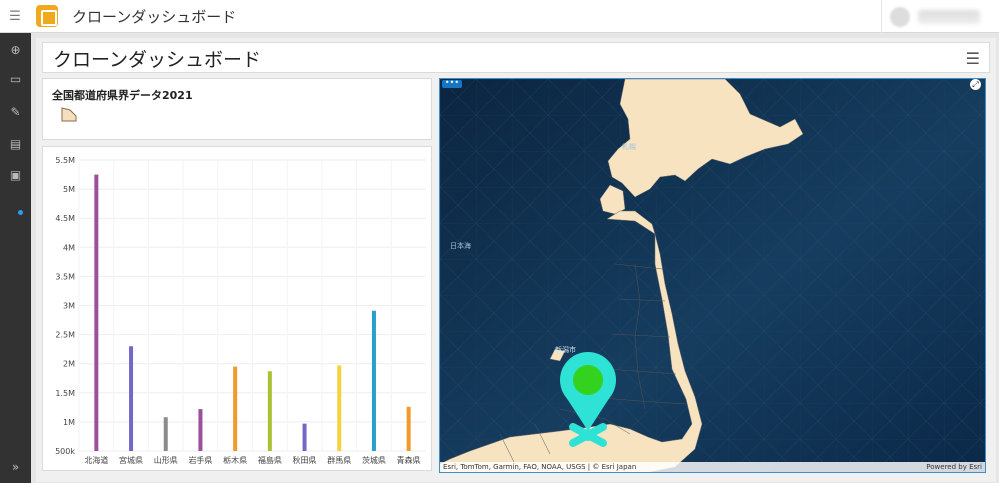 The image size is (999, 483). Describe the element at coordinates (47, 16) in the screenshot. I see `dashboard-app-logo-icon` at that location.